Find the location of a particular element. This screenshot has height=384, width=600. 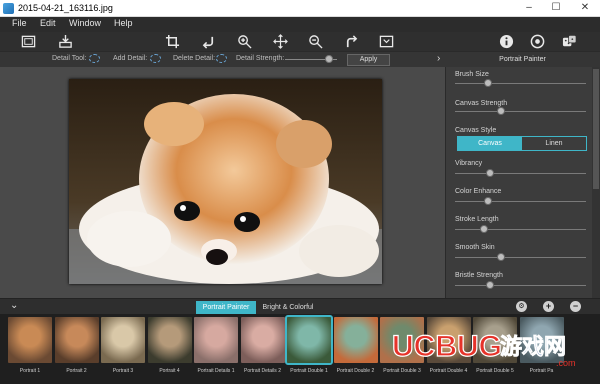

preset-thumbnail: Portrait 2 is located at coordinates (76, 348).